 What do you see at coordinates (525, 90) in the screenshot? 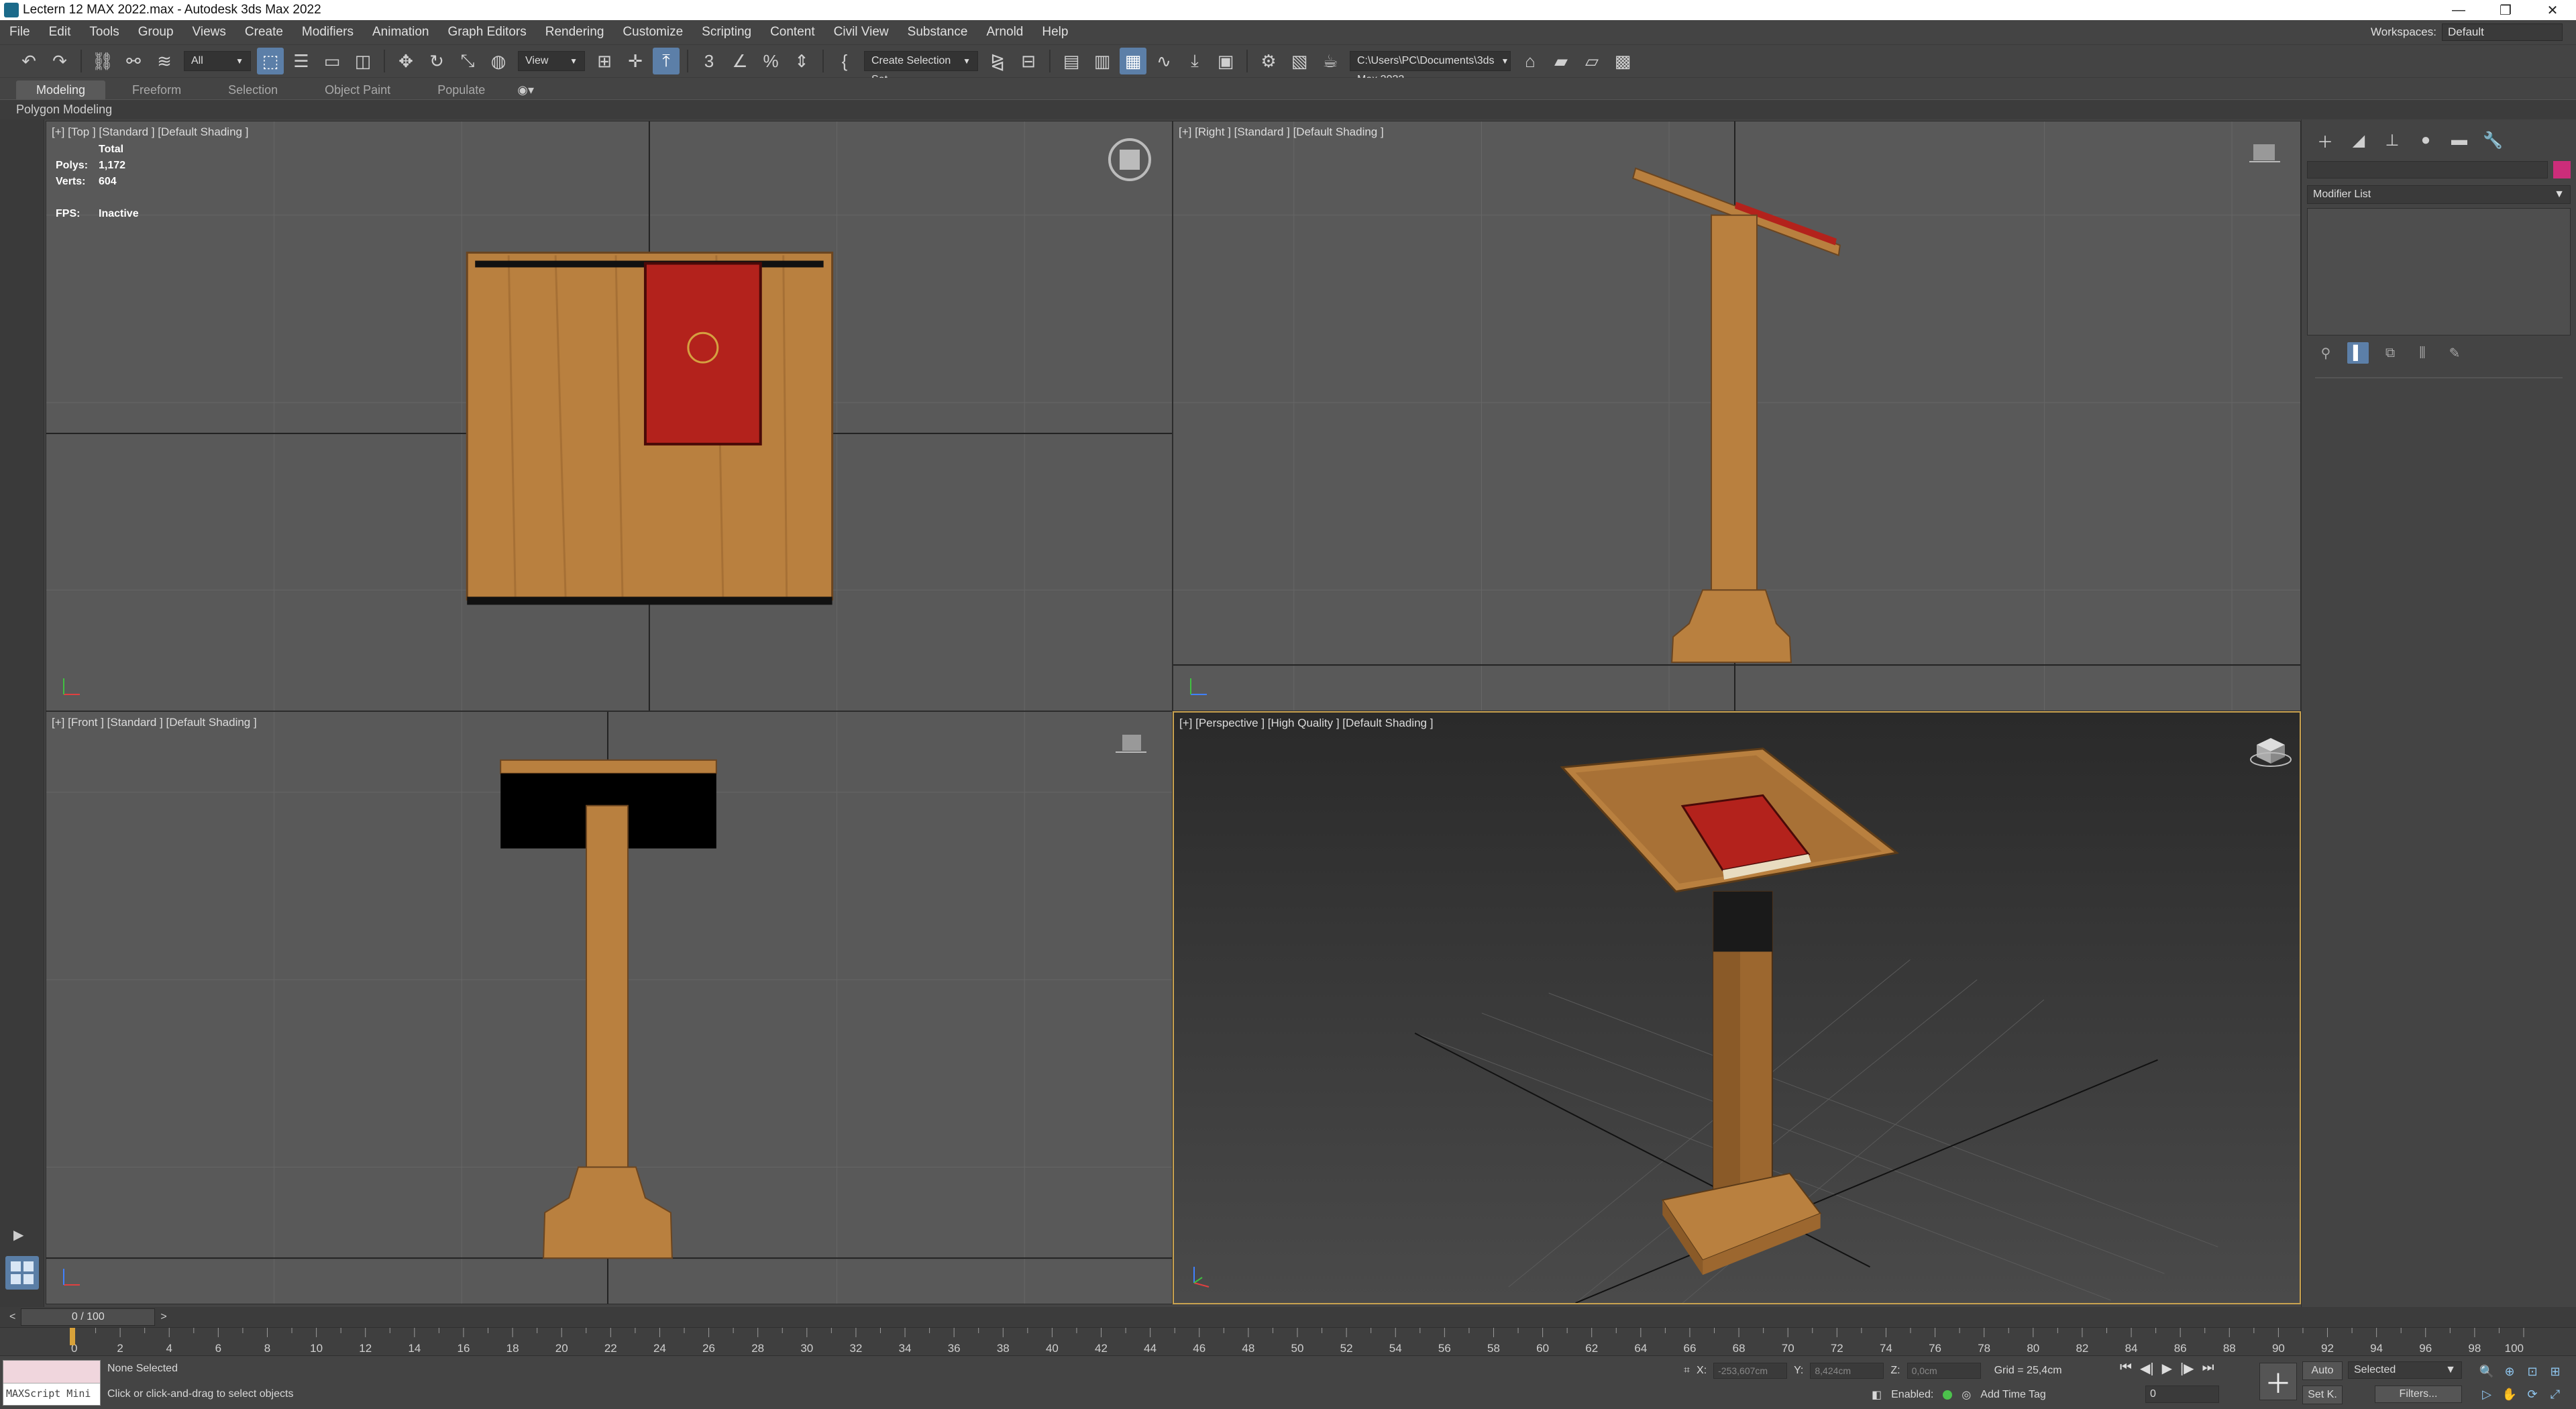
I see `ribbon-options-icon: ◉▾` at bounding box center [525, 90].